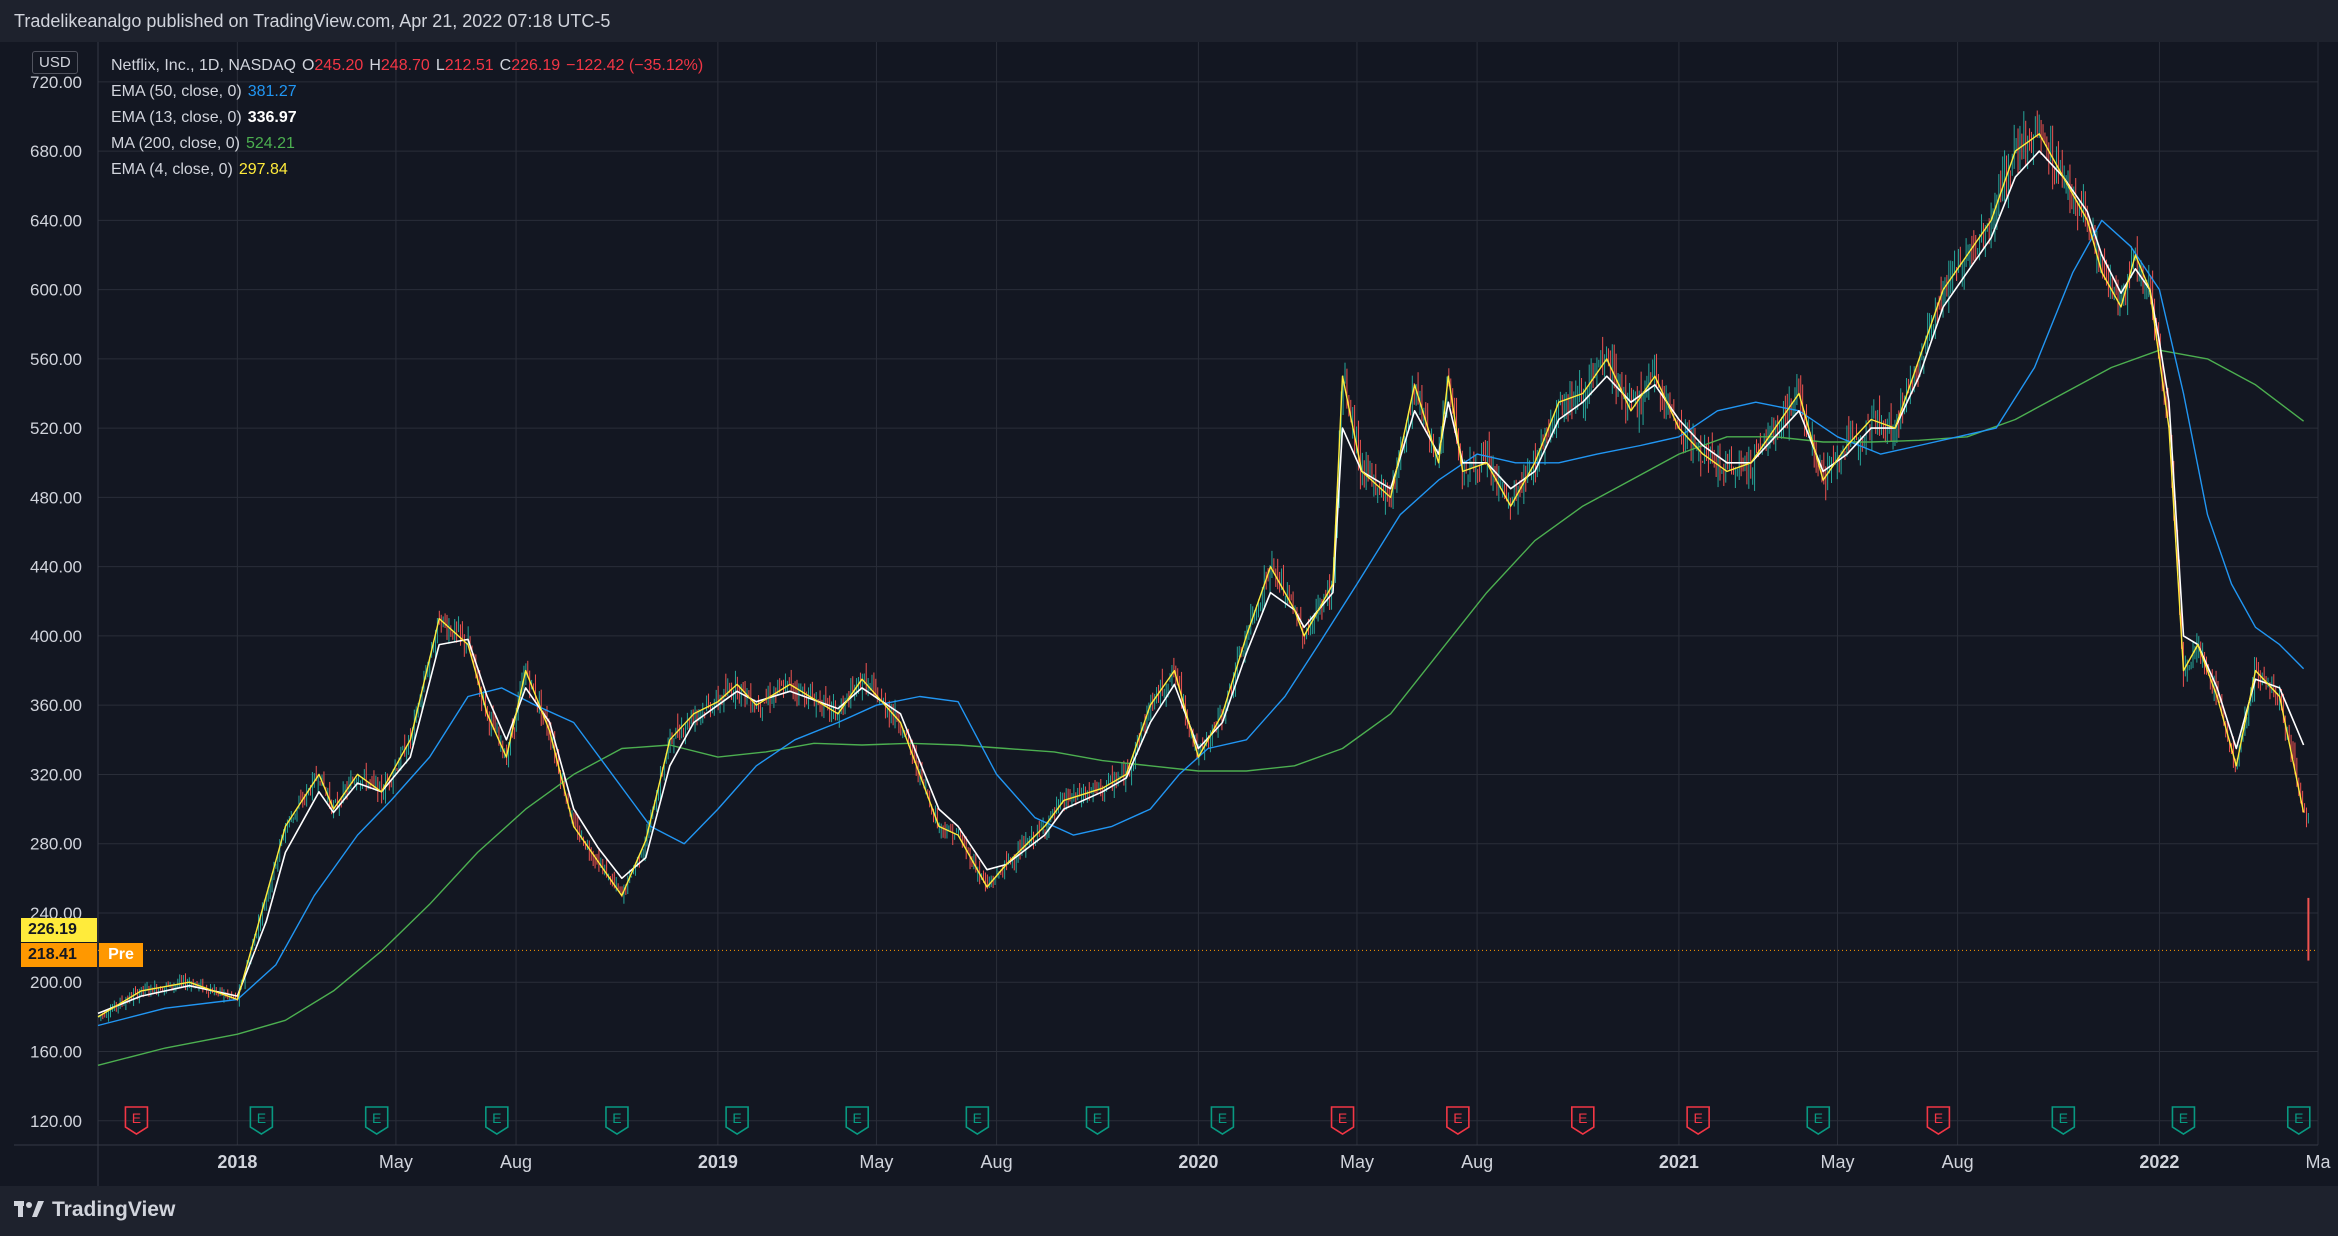  What do you see at coordinates (56, 359) in the screenshot?
I see `y-tick-label: 560.00` at bounding box center [56, 359].